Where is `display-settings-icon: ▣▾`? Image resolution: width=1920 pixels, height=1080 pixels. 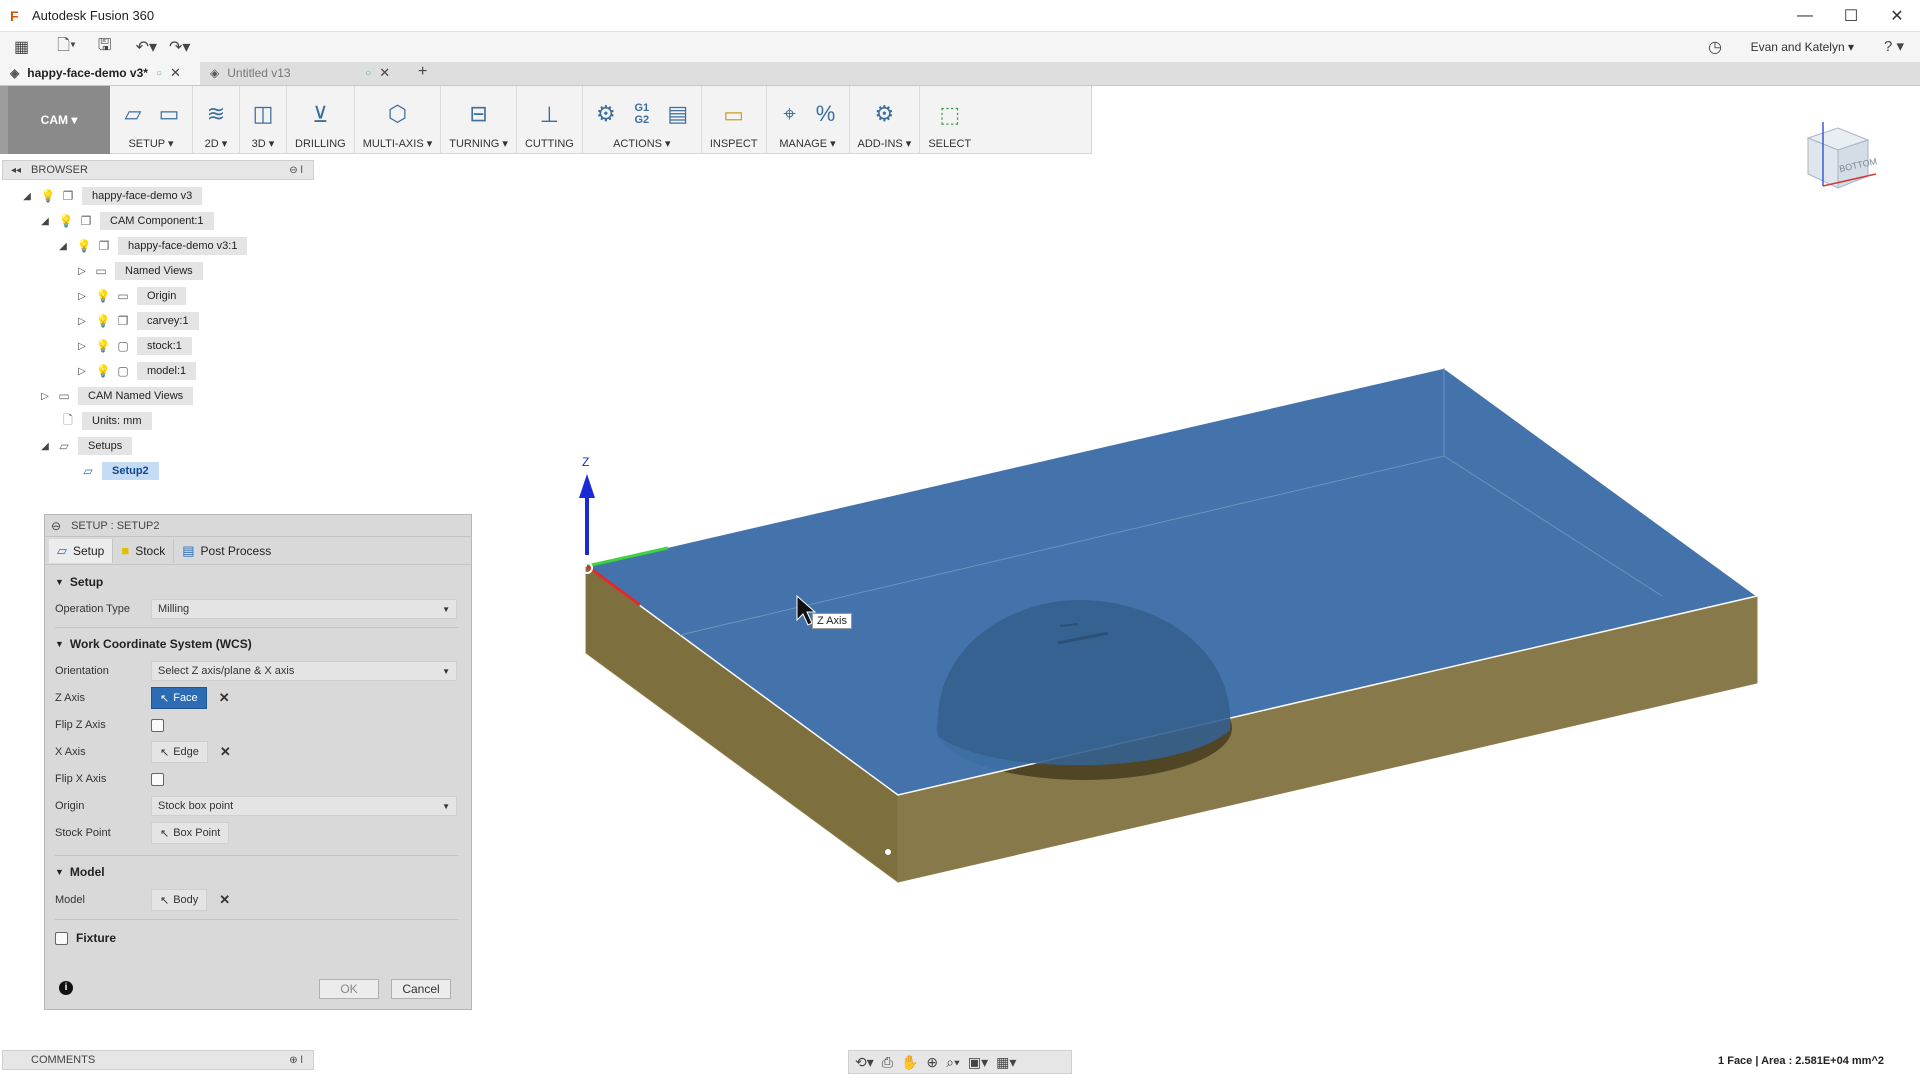
display-settings-icon: ▣▾ is located at coordinates (978, 1062).